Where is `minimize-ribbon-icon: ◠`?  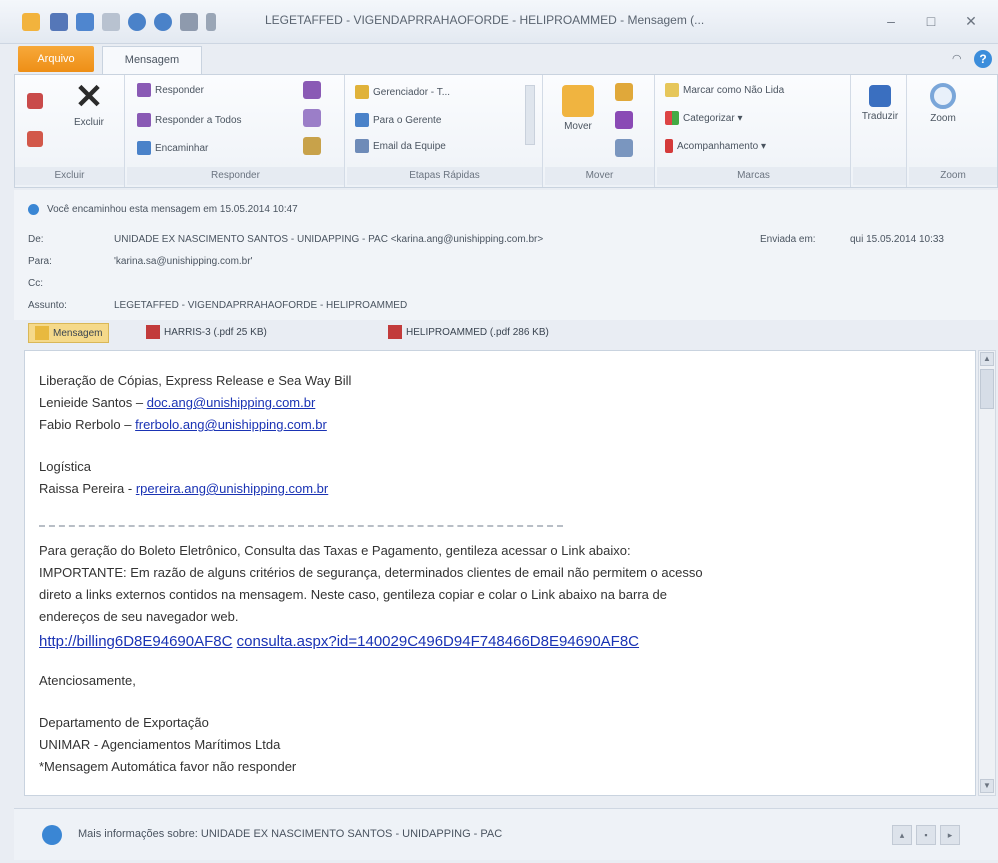
minimize-ribbon-icon: ◠ is located at coordinates (957, 58).